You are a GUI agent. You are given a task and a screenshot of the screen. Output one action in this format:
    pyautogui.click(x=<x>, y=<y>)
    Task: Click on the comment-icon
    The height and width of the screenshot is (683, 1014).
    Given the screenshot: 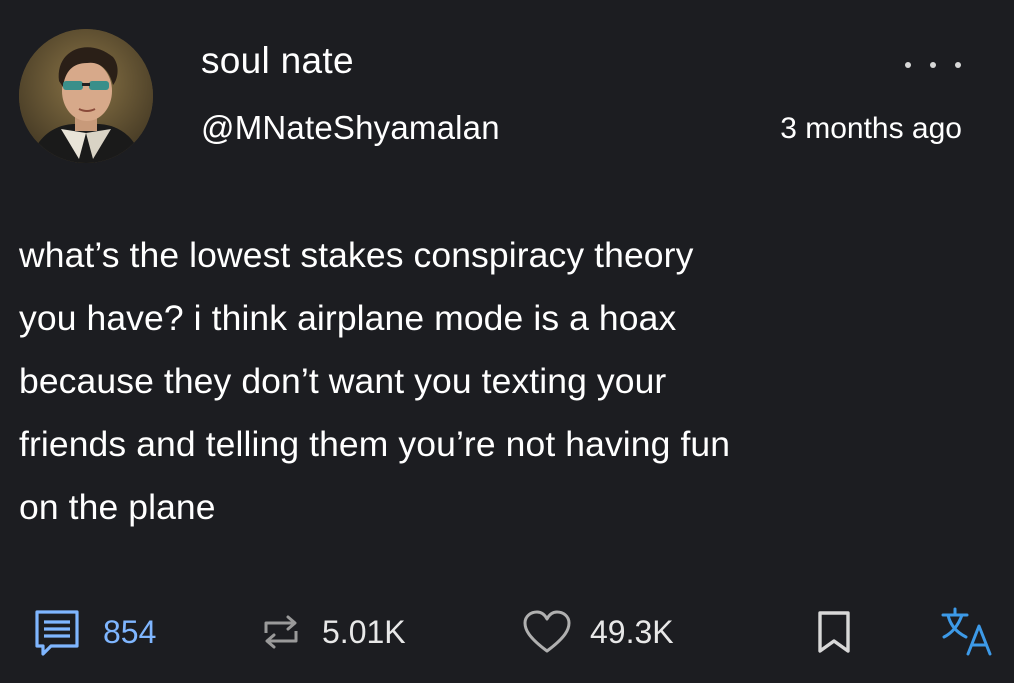 What is the action you would take?
    pyautogui.click(x=57, y=633)
    